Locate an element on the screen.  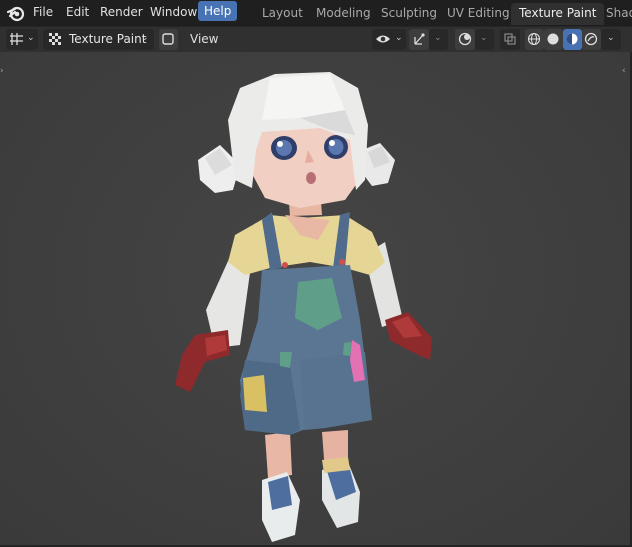
gizmo-toggle-button is located at coordinates (419, 39).